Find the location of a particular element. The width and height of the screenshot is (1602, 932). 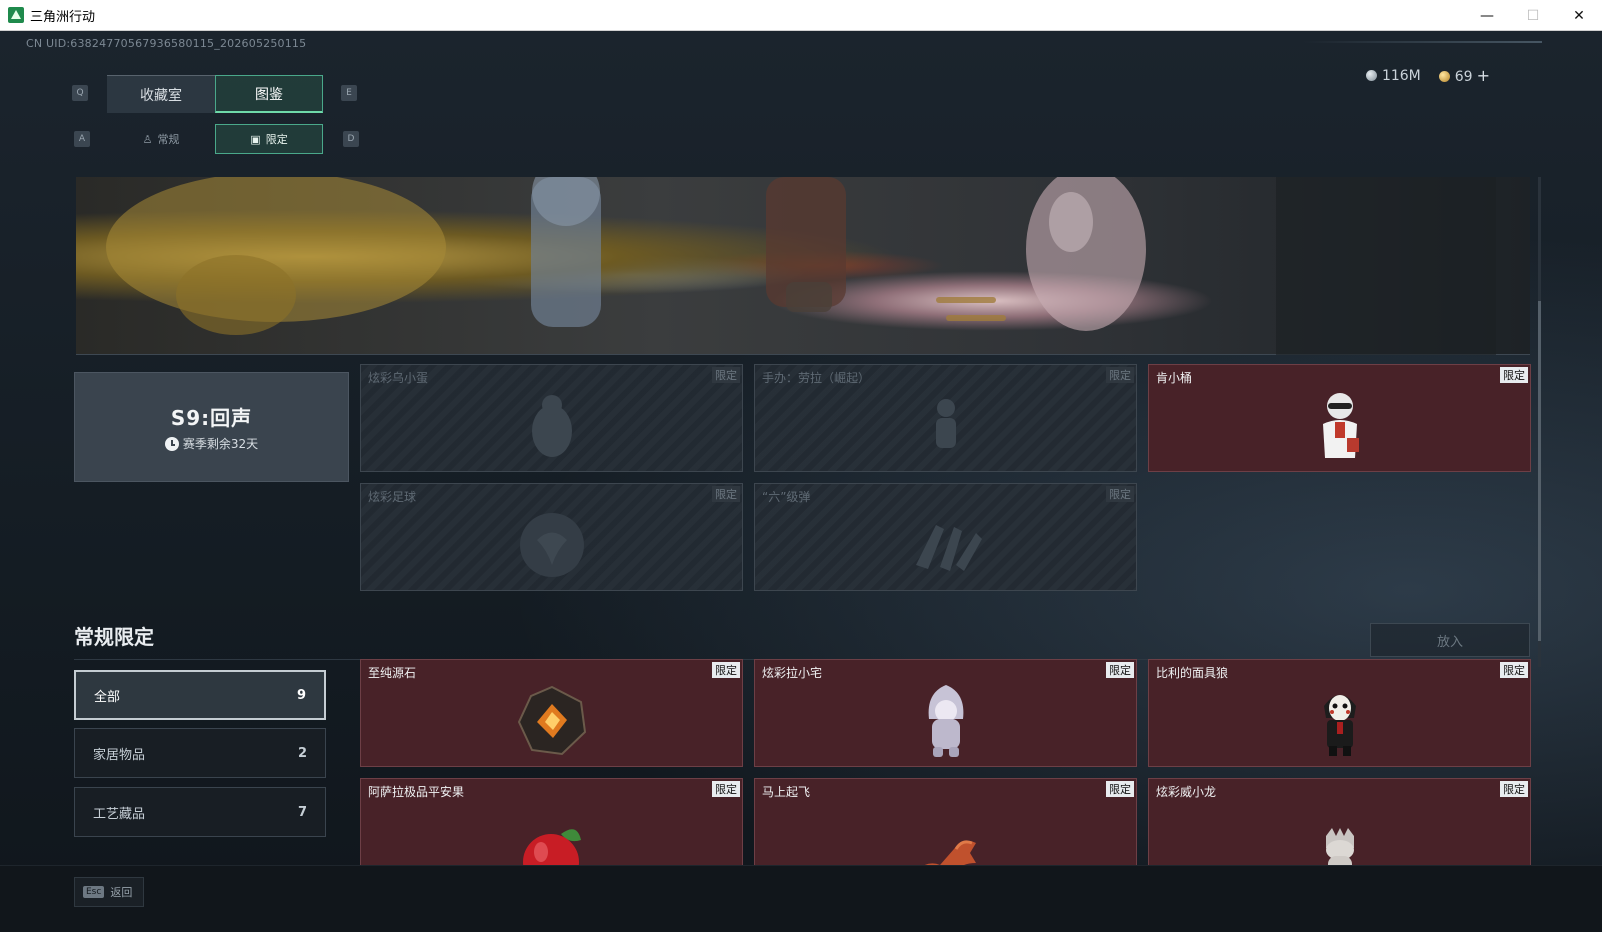

item-name: 手办：劳拉（崛起） is located at coordinates (816, 378).